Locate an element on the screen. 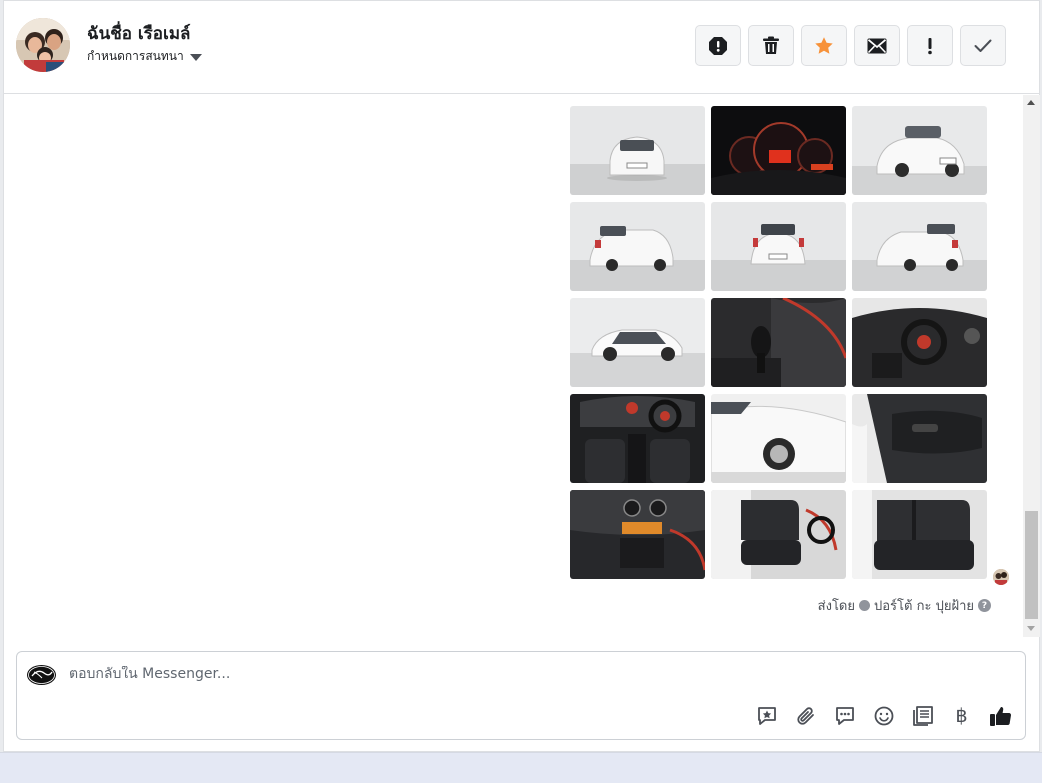 This screenshot has height=783, width=1042. photo-gear-shifter is located at coordinates (778, 342).